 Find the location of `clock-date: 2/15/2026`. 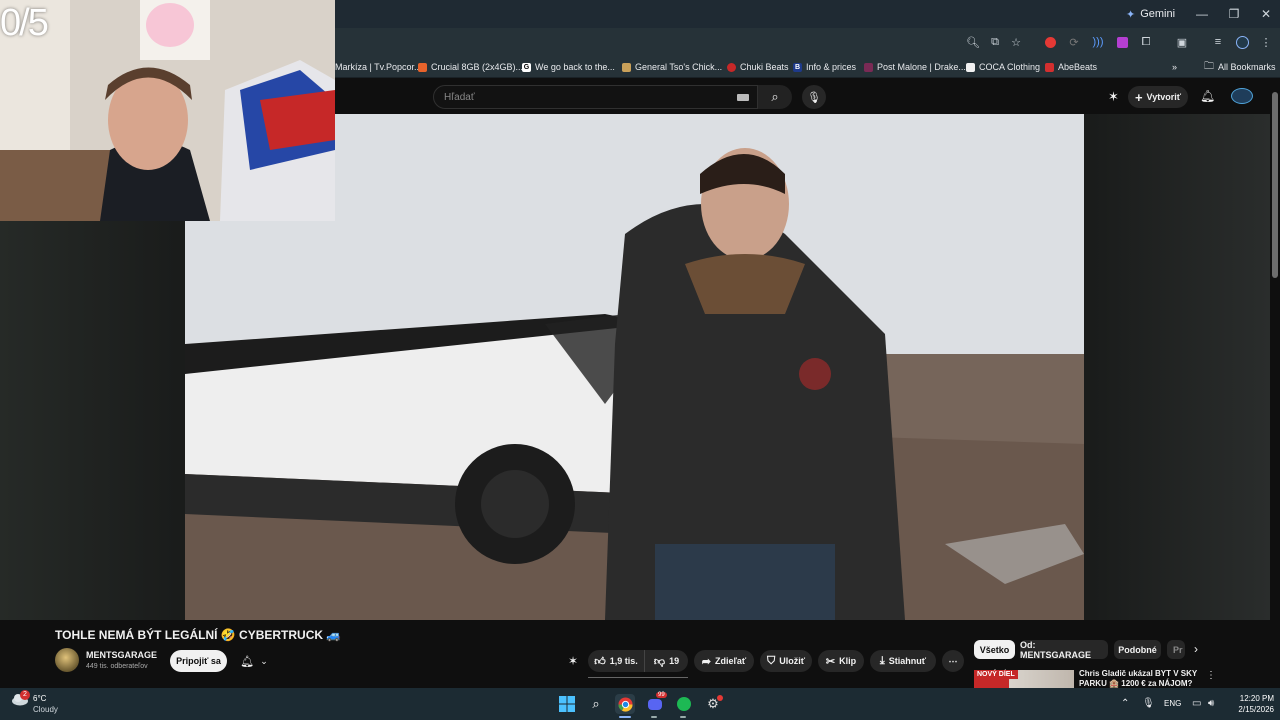

clock-date: 2/15/2026 is located at coordinates (1251, 709).